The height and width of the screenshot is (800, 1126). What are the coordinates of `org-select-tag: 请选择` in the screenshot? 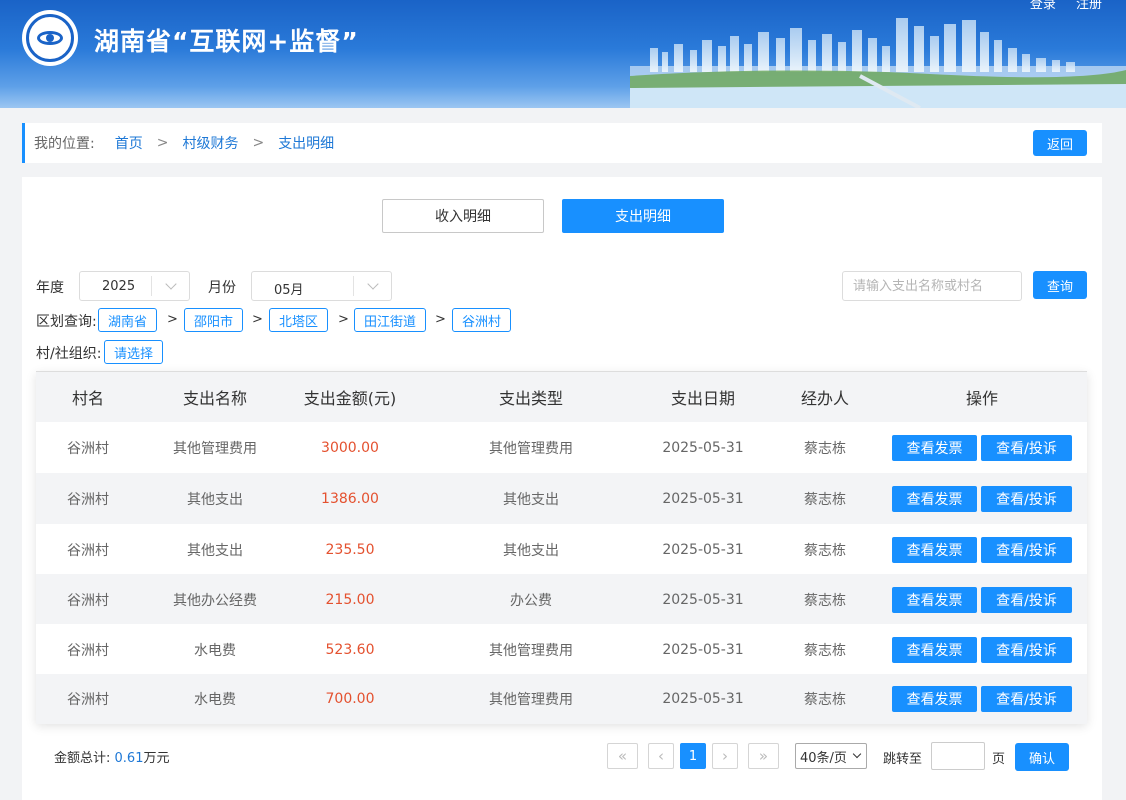 It's located at (134, 352).